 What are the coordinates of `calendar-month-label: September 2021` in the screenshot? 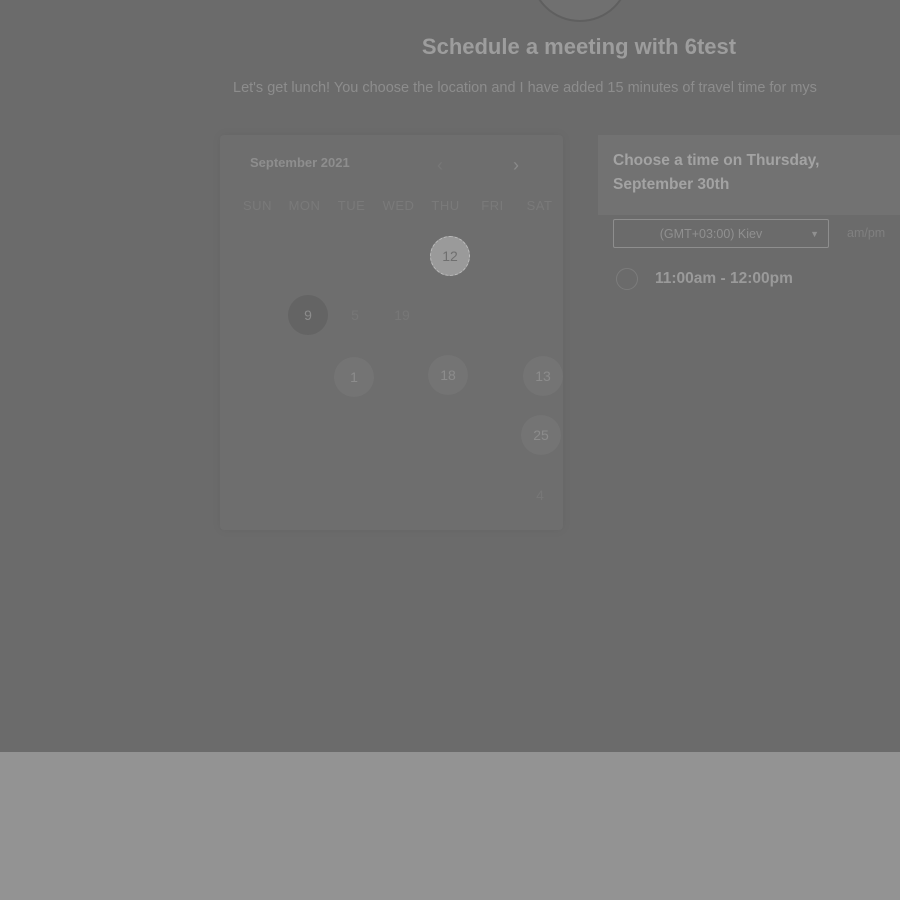 It's located at (300, 162).